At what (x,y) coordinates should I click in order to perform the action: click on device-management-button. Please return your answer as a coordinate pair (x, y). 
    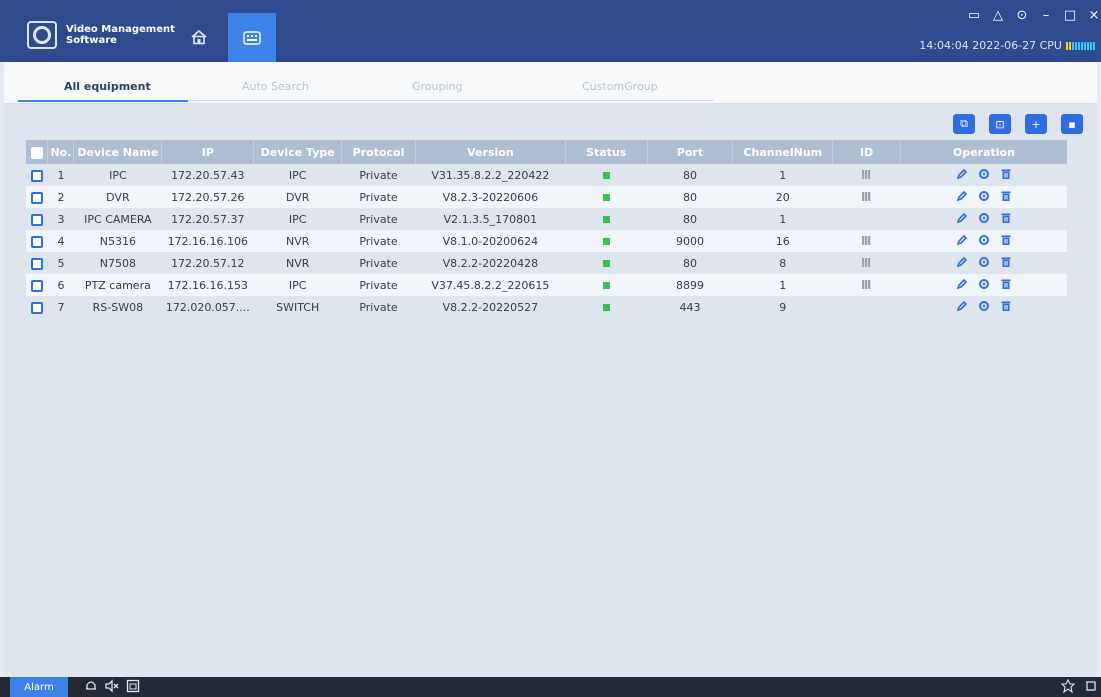
    Looking at the image, I should click on (252, 37).